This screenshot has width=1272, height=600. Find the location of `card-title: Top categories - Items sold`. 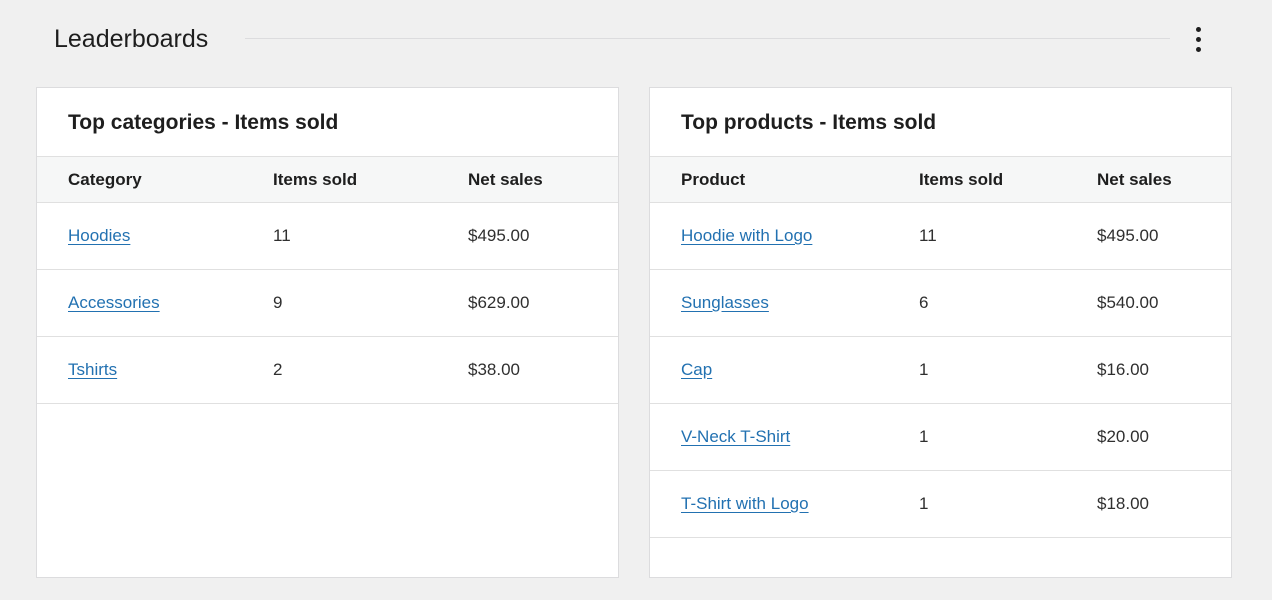

card-title: Top categories - Items sold is located at coordinates (327, 122).